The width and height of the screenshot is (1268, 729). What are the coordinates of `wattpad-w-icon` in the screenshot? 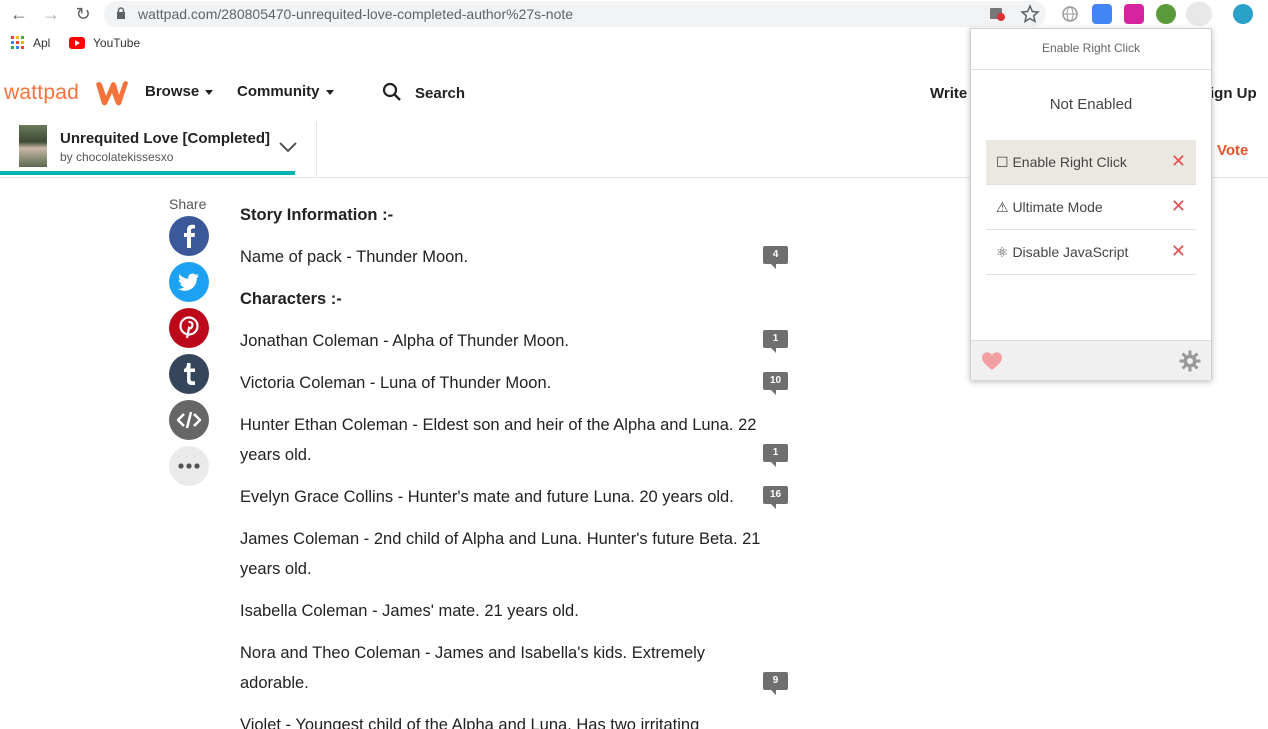 It's located at (112, 93).